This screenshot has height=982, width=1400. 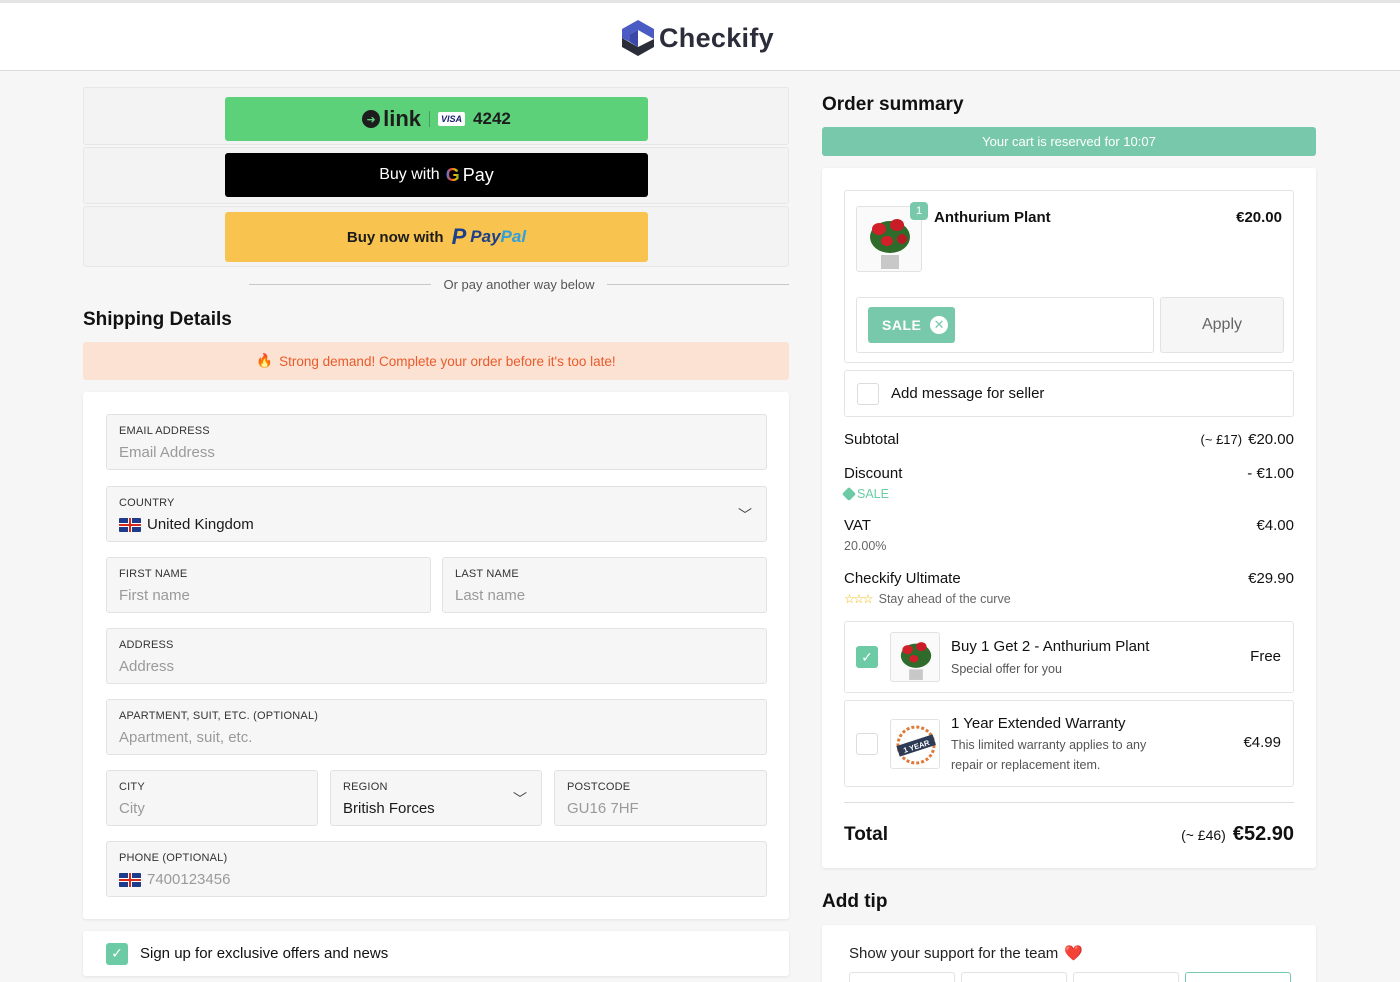 What do you see at coordinates (1270, 473) in the screenshot?
I see `discount-value: - €1.00` at bounding box center [1270, 473].